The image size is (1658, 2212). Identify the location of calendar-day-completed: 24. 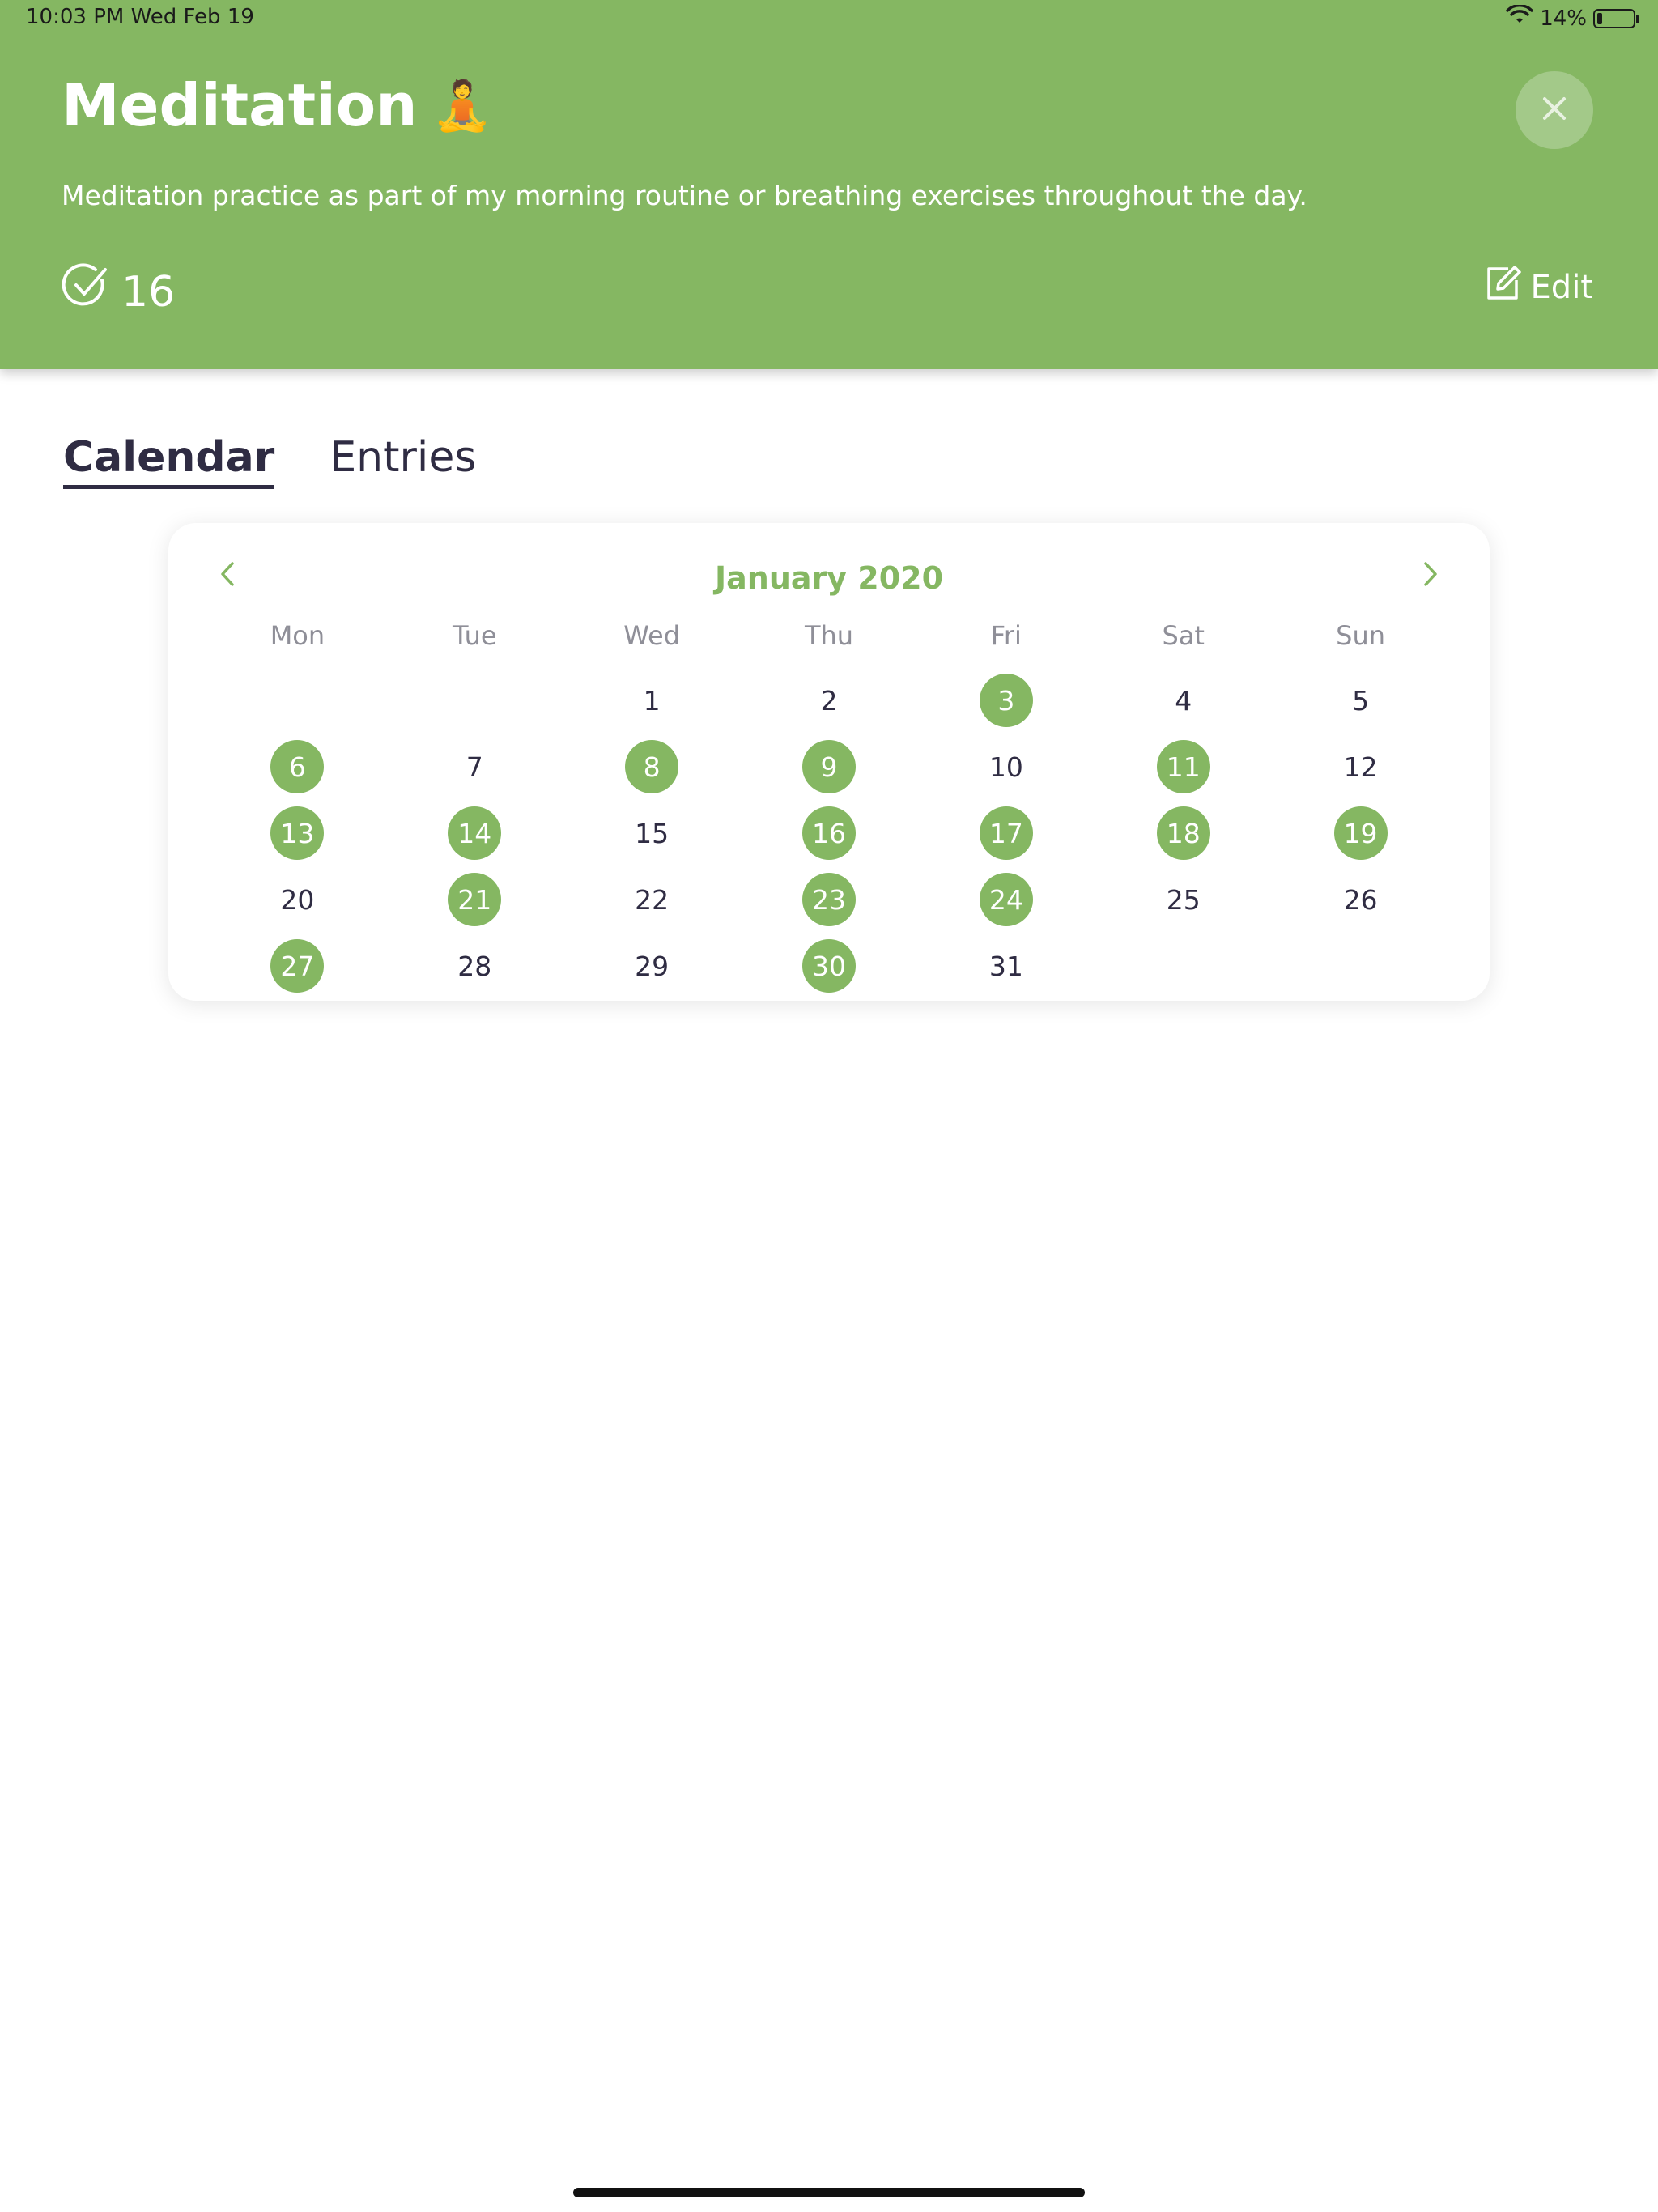
(1006, 900).